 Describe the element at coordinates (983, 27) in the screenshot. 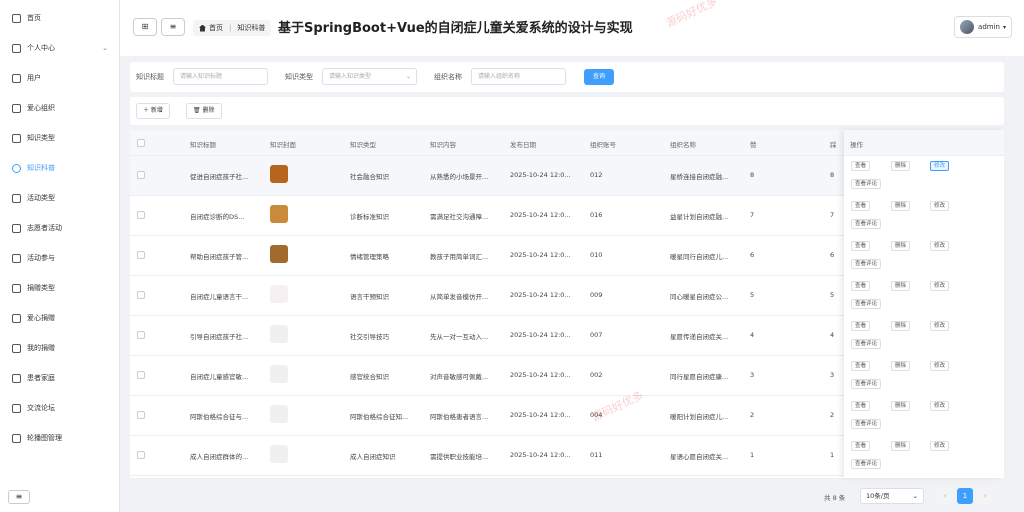

I see `user-menu: admin ▾` at that location.